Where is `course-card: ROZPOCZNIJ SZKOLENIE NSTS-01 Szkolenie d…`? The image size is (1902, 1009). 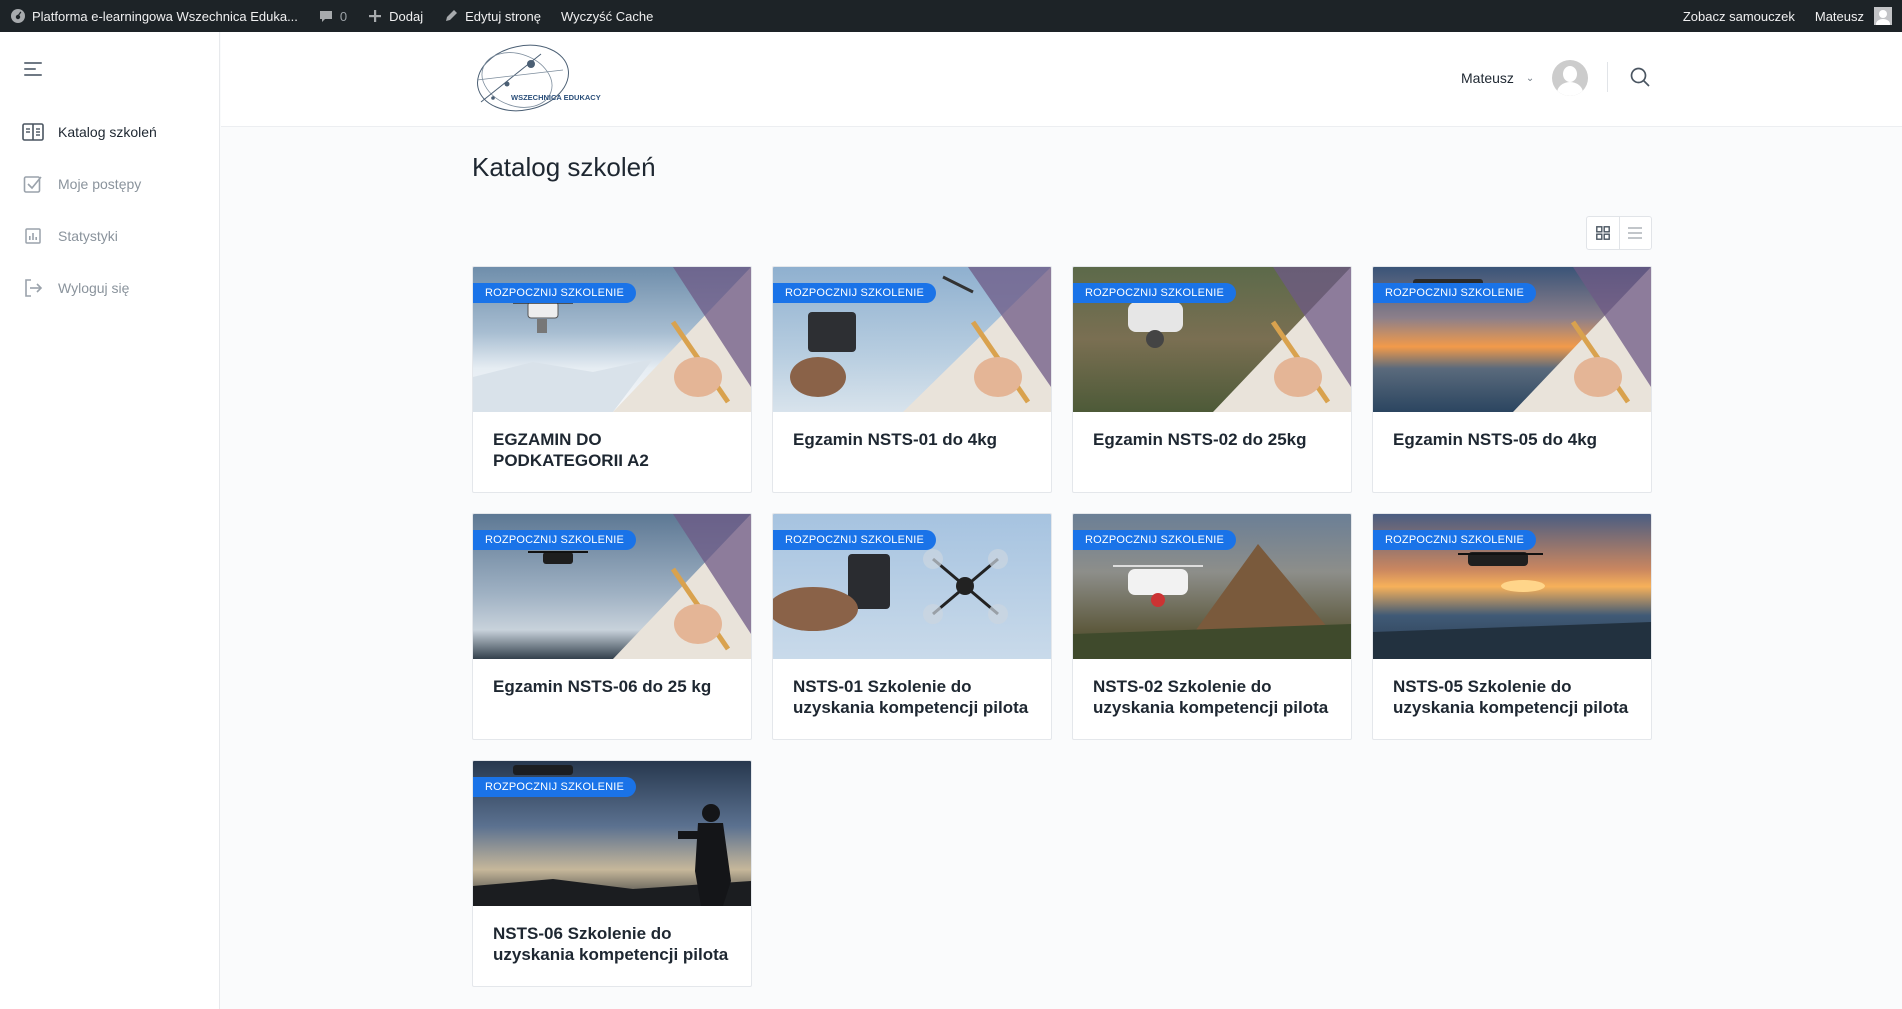 course-card: ROZPOCZNIJ SZKOLENIE NSTS-01 Szkolenie d… is located at coordinates (912, 626).